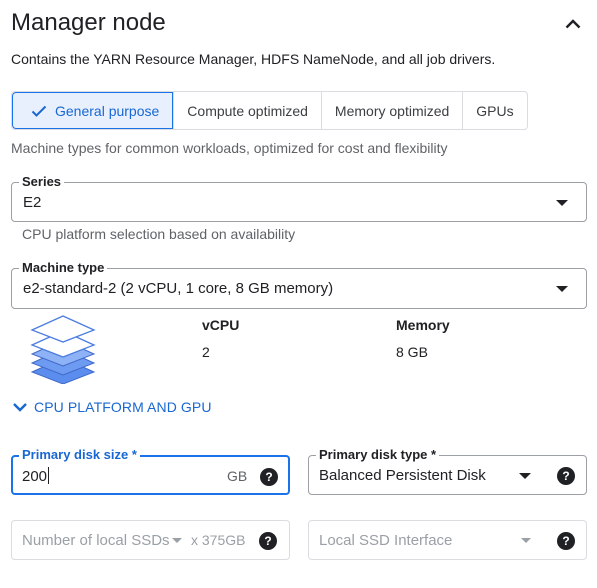 The height and width of the screenshot is (588, 597). Describe the element at coordinates (63, 268) in the screenshot. I see `machine-type-label: Machine type` at that location.